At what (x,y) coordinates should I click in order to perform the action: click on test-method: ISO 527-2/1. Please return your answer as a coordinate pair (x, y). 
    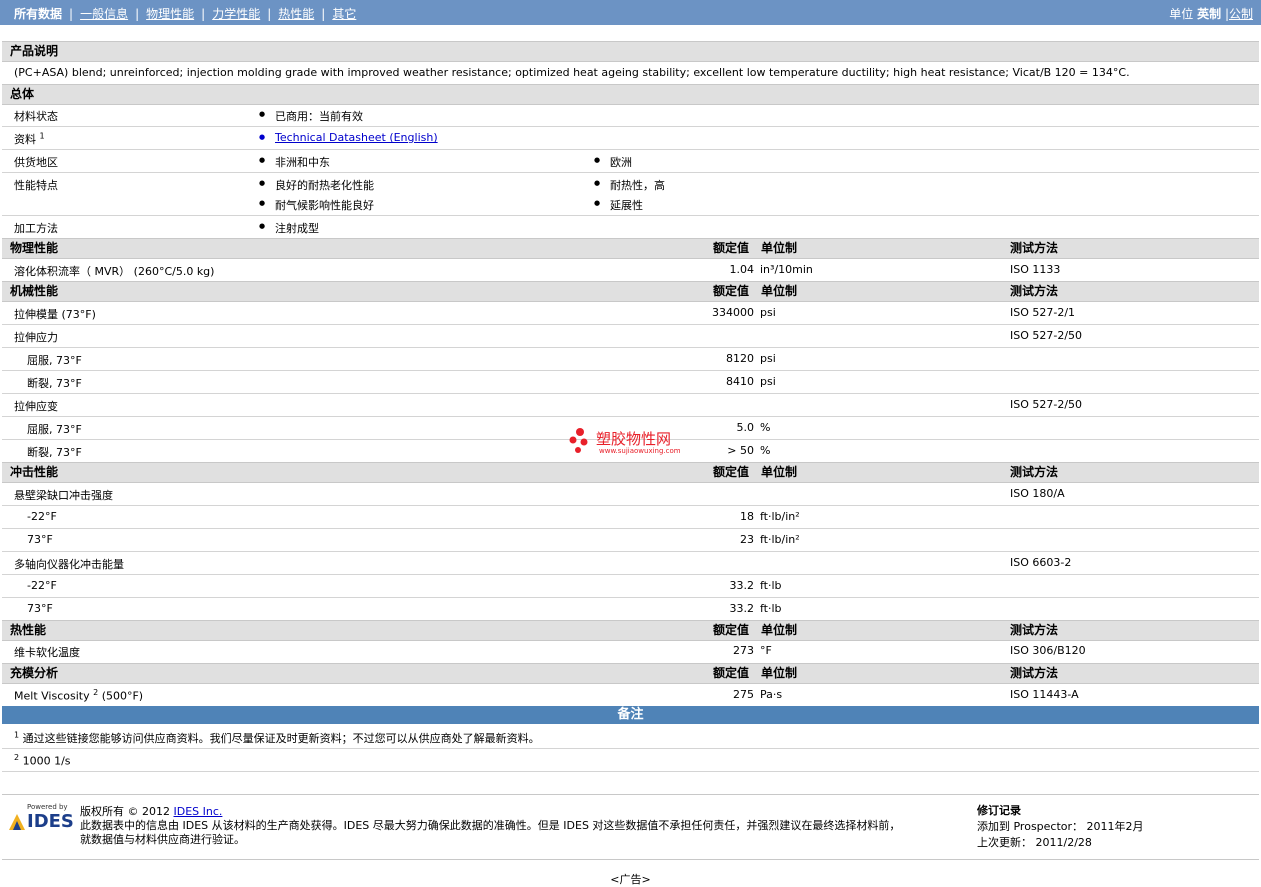
    Looking at the image, I should click on (1043, 312).